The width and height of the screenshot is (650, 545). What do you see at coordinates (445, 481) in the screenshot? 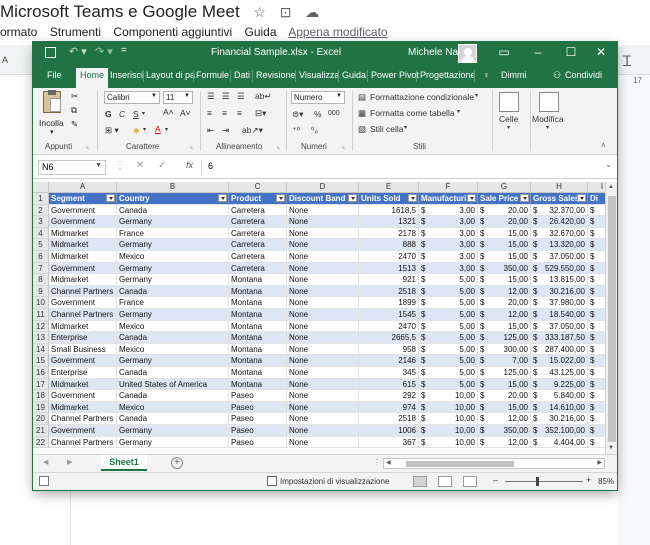
I see `page-layout-view-button` at bounding box center [445, 481].